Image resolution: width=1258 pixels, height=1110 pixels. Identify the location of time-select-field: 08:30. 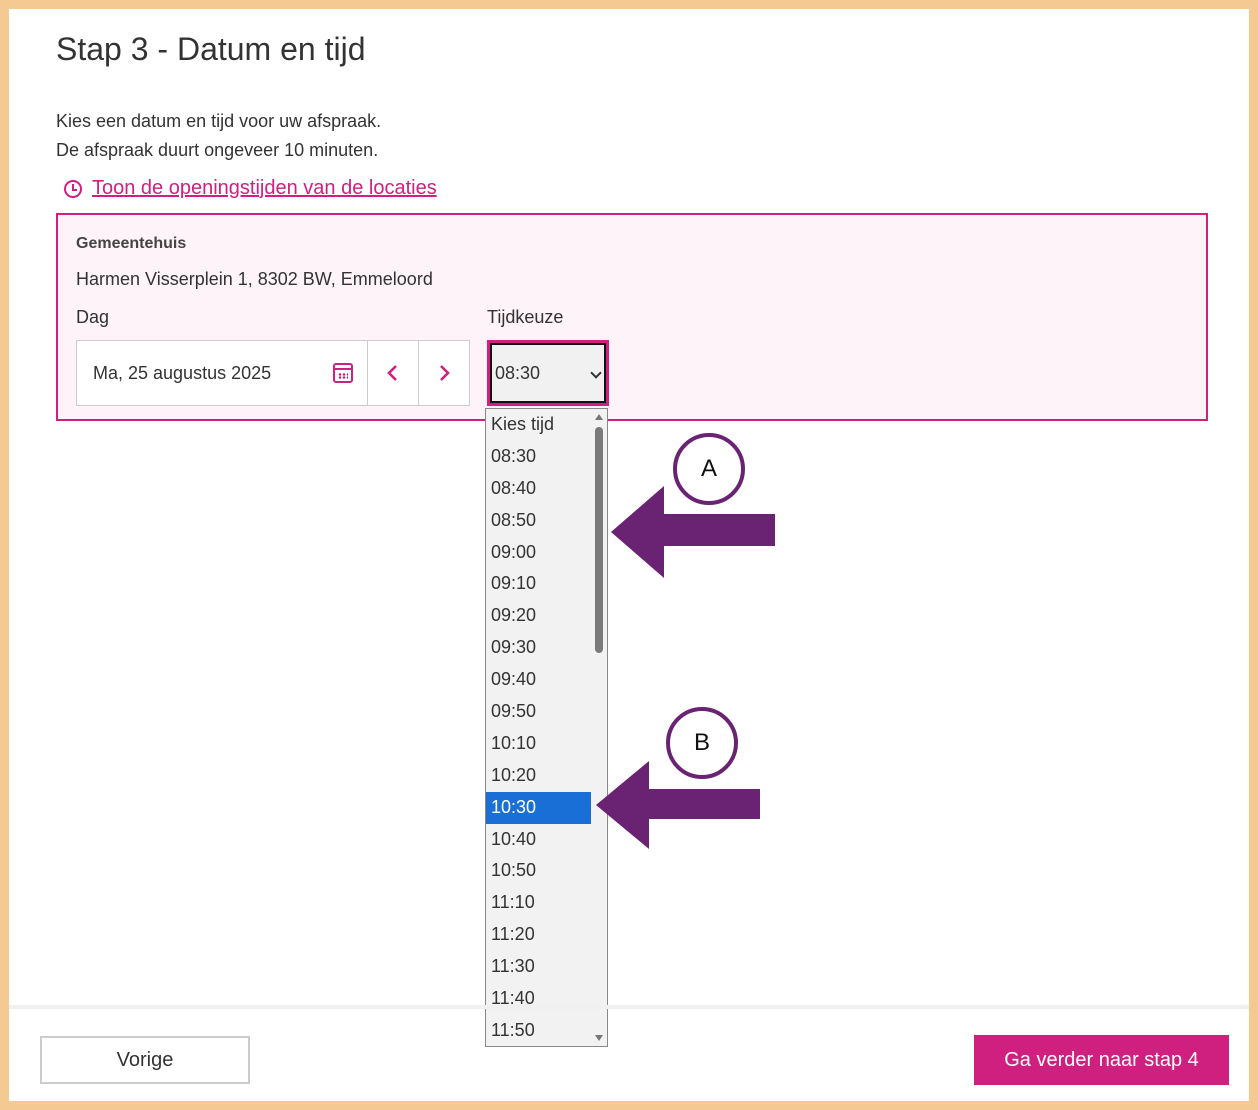
(548, 373).